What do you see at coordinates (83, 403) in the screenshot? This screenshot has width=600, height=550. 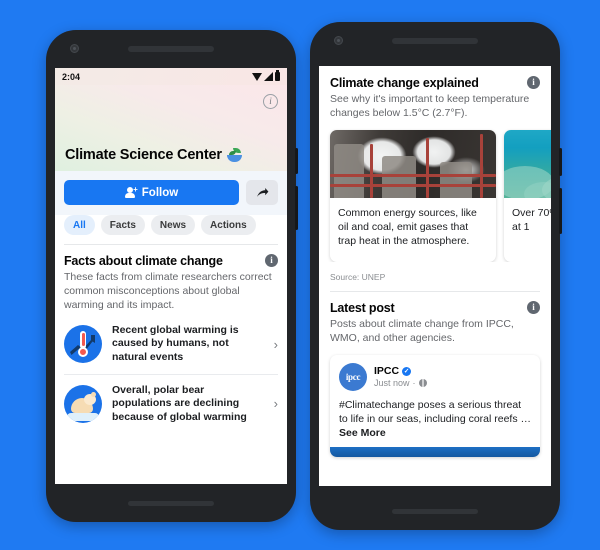 I see `polar-bear-icon` at bounding box center [83, 403].